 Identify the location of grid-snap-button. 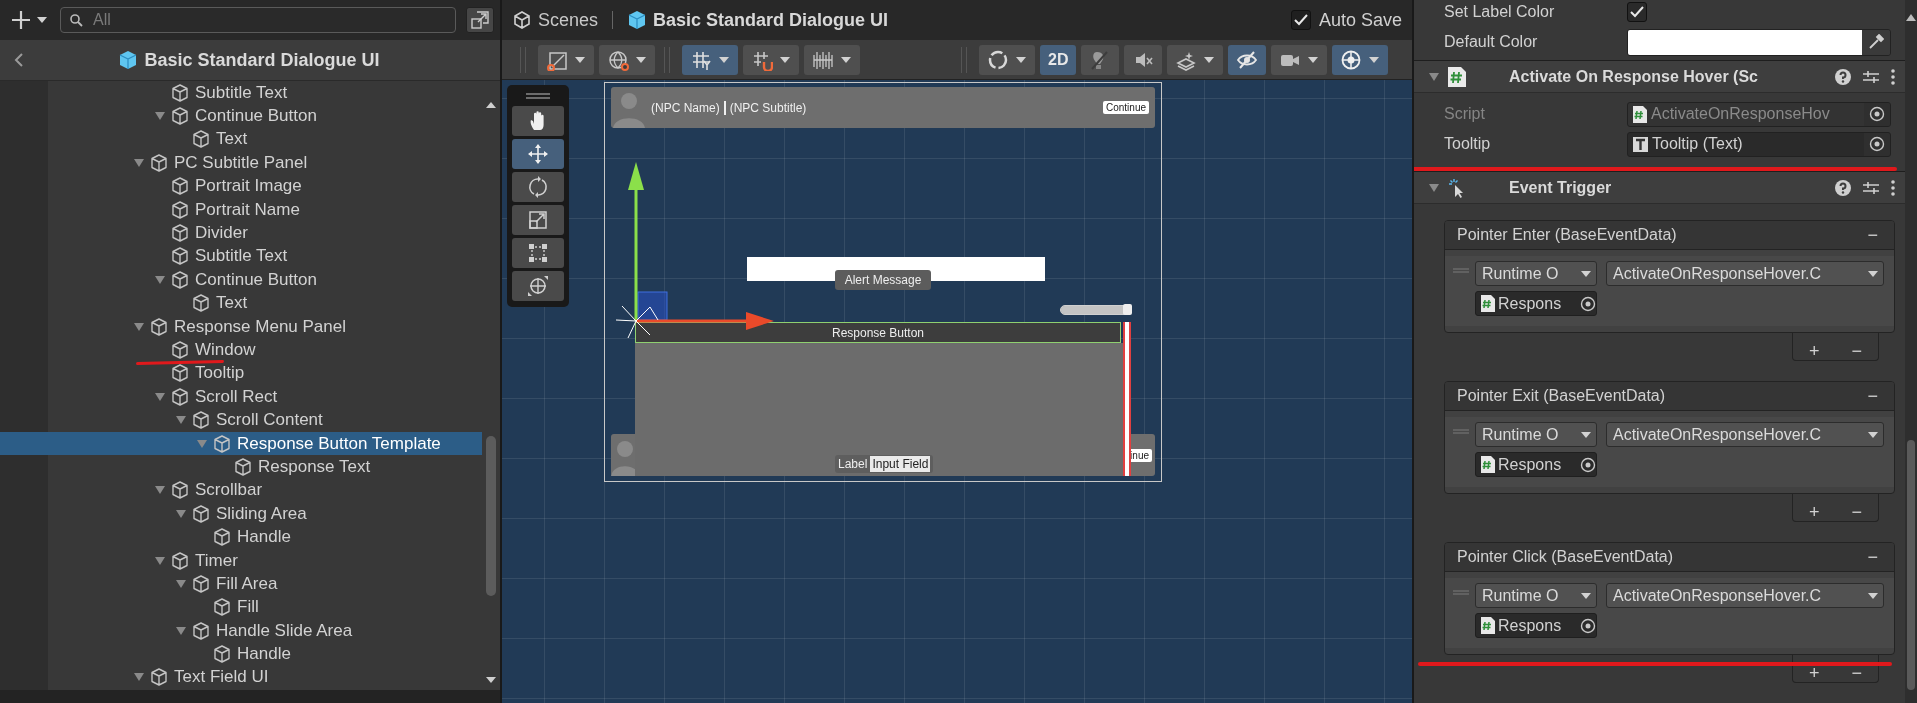
(710, 59).